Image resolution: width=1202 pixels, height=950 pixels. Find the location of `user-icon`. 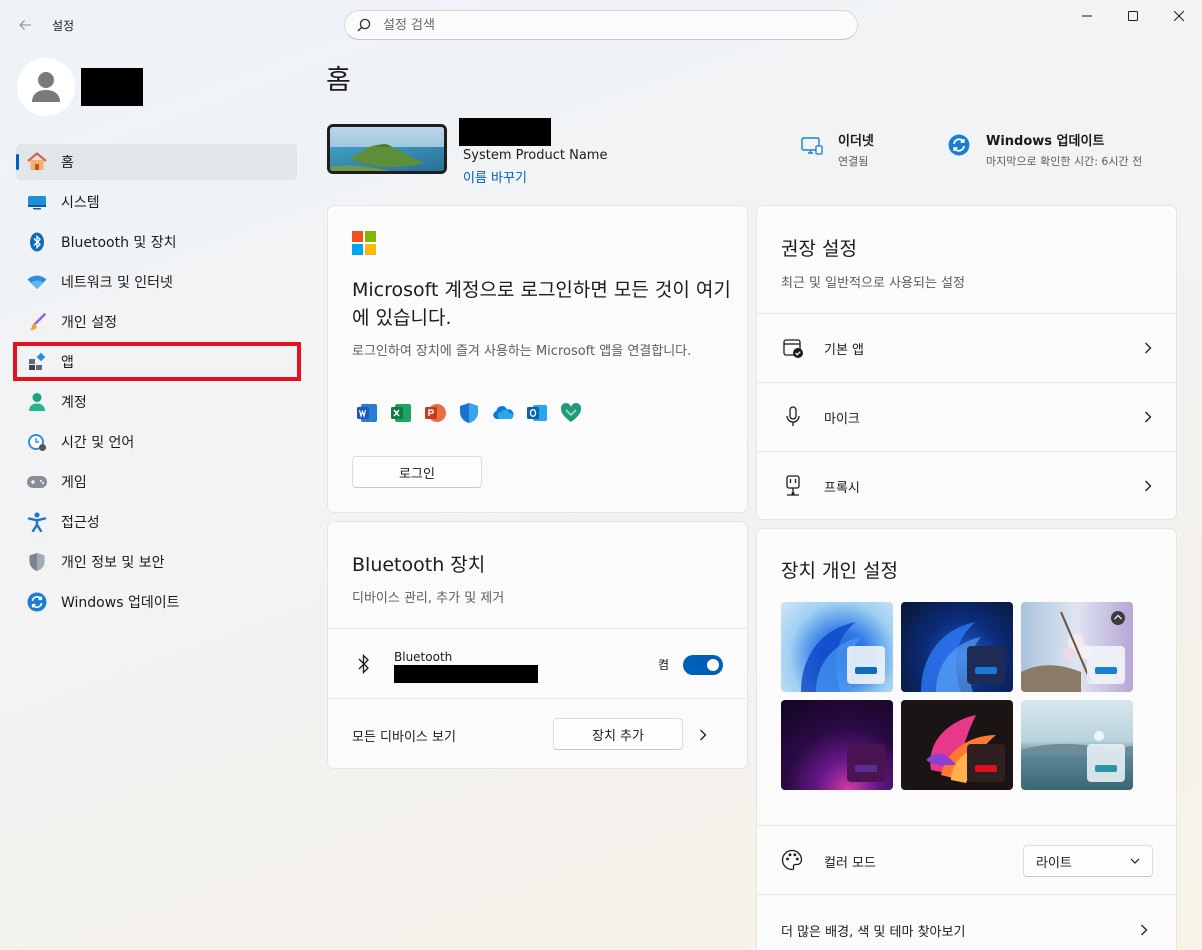

user-icon is located at coordinates (46, 87).